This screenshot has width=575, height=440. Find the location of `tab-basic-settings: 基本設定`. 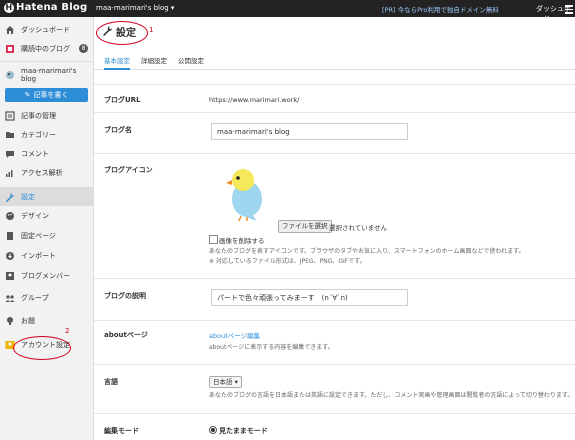

tab-basic-settings: 基本設定 is located at coordinates (117, 62).